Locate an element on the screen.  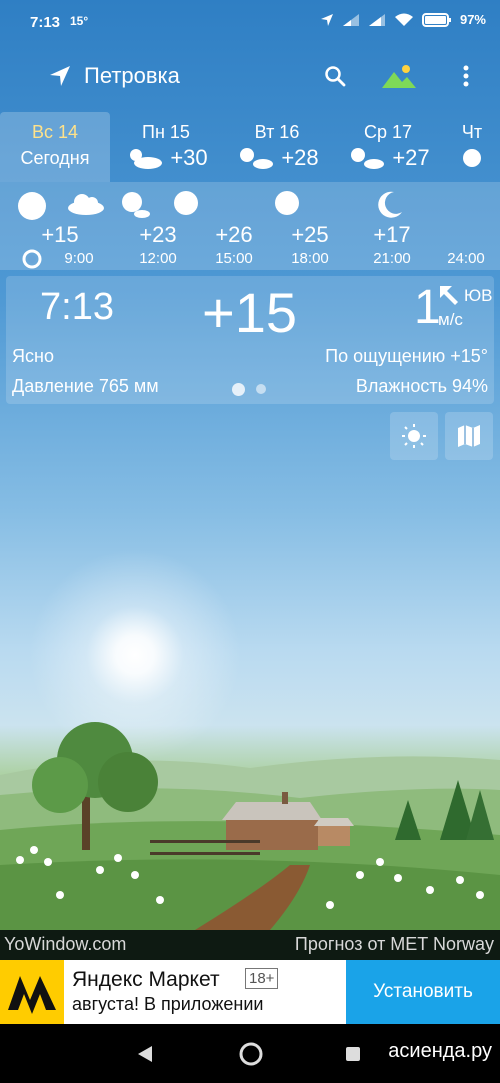
page-indicator-dot is located at coordinates (261, 389).